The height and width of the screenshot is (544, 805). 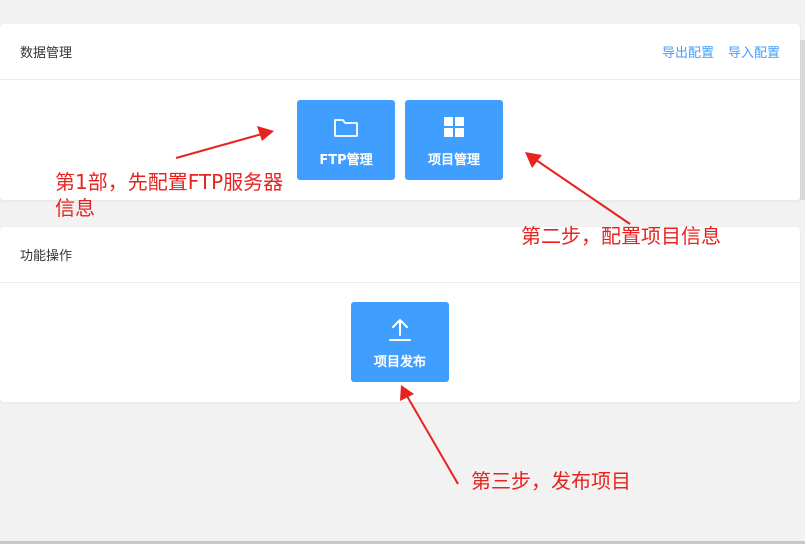 What do you see at coordinates (219, 146) in the screenshot?
I see `arrow-to-ftp` at bounding box center [219, 146].